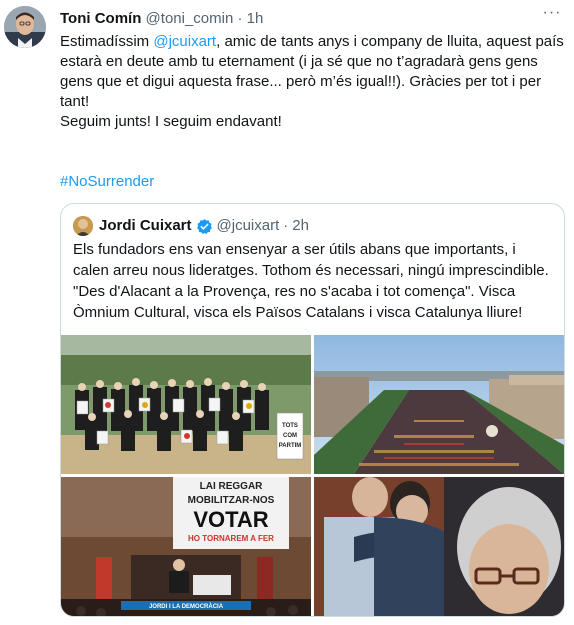 The image size is (574, 625). I want to click on sign-line-4: HO TORNAREM A FER, so click(231, 538).